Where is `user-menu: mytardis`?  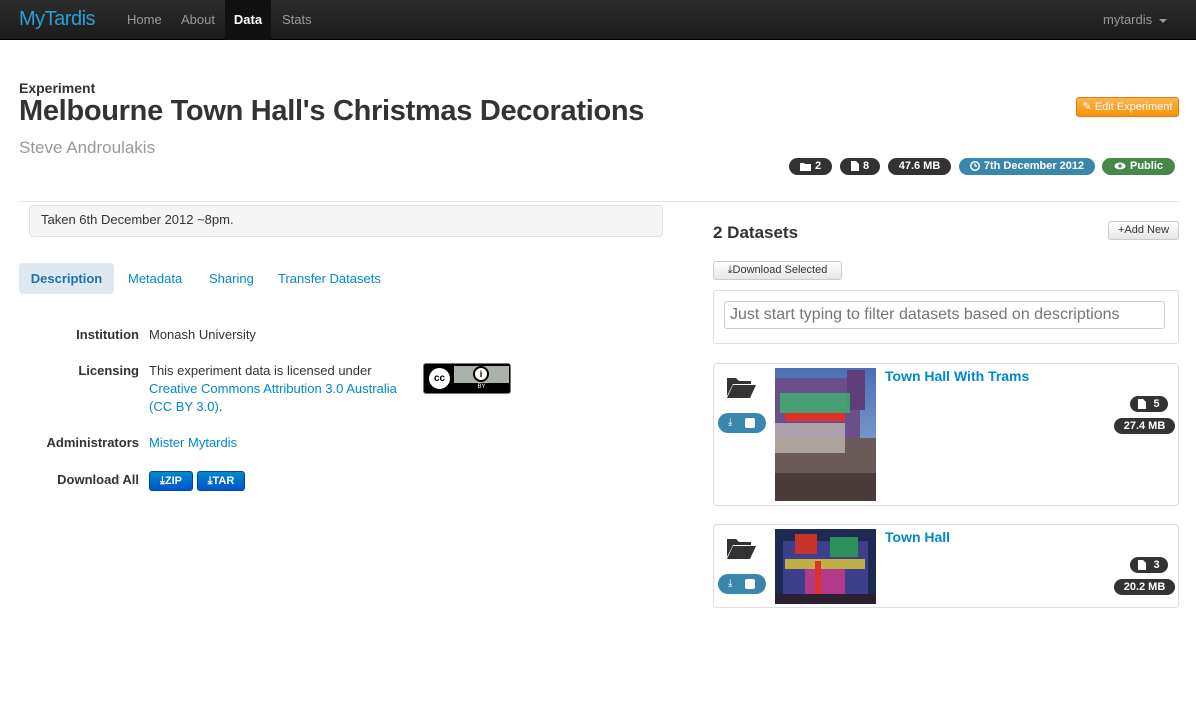 user-menu: mytardis is located at coordinates (1135, 20).